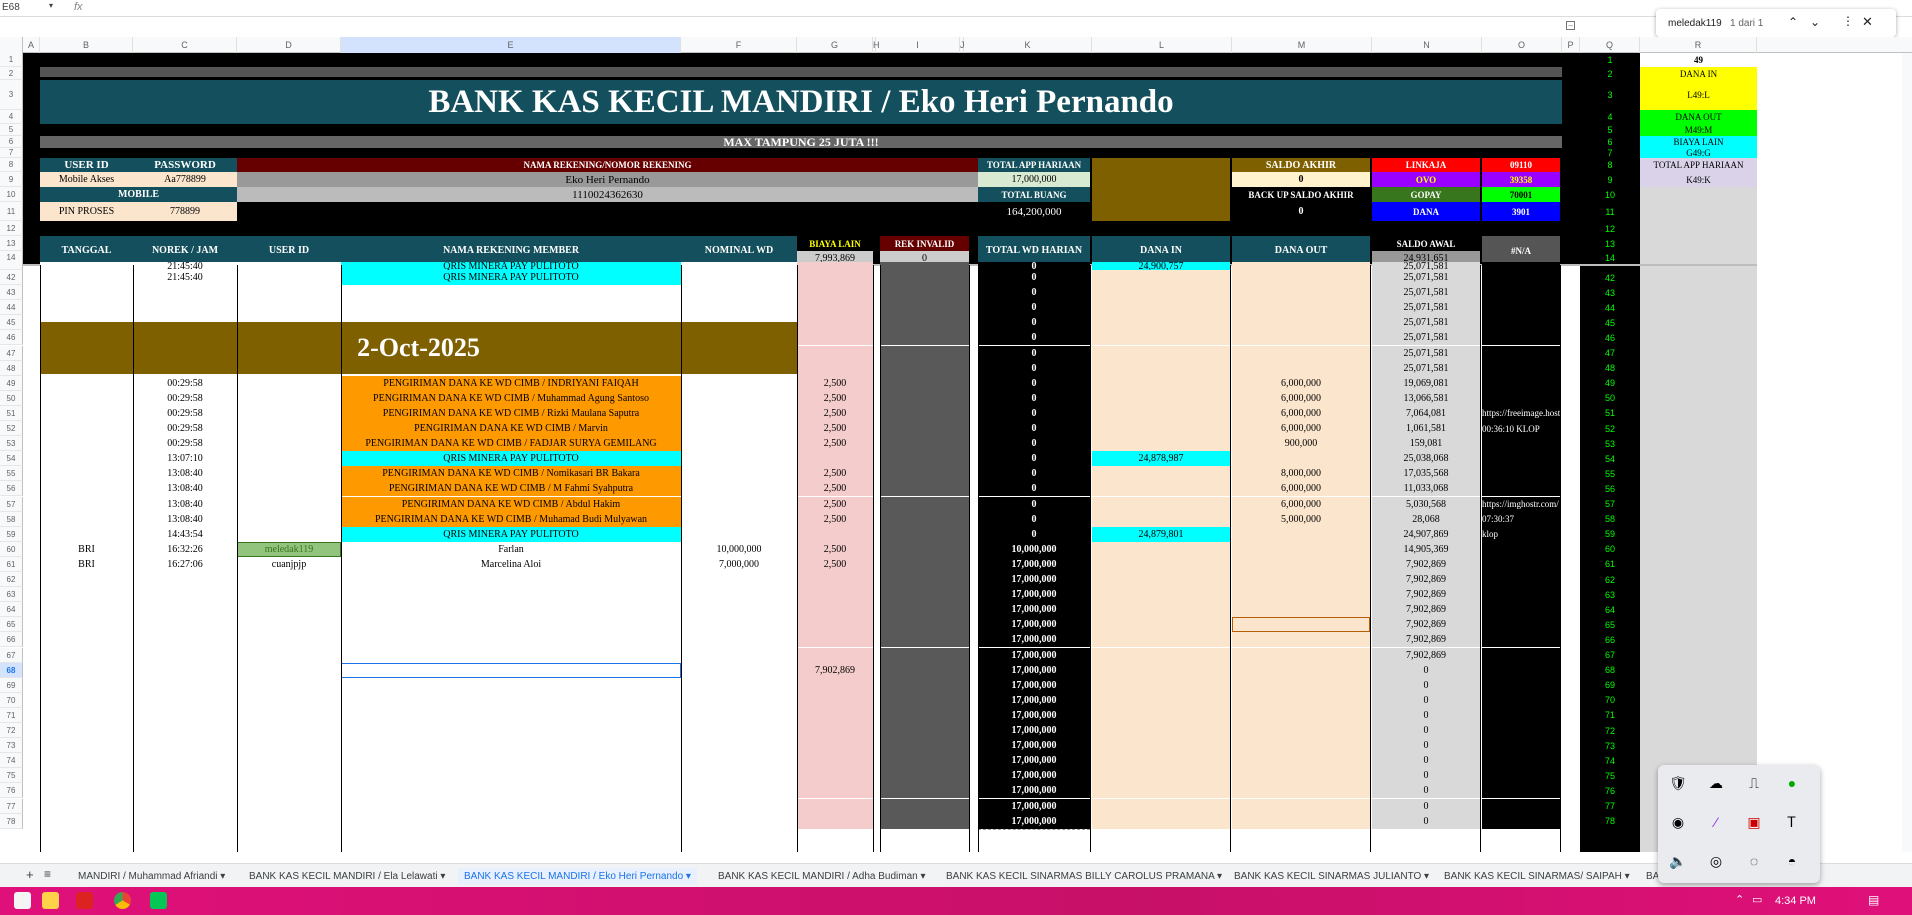  What do you see at coordinates (22, 900) in the screenshot?
I see `start-icon` at bounding box center [22, 900].